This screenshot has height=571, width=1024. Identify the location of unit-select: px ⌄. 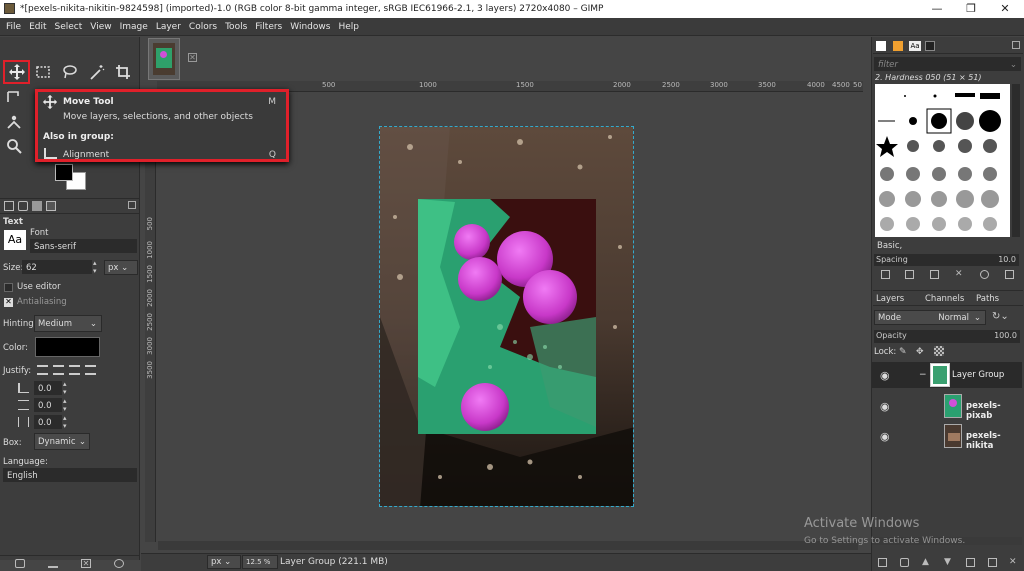
(224, 562).